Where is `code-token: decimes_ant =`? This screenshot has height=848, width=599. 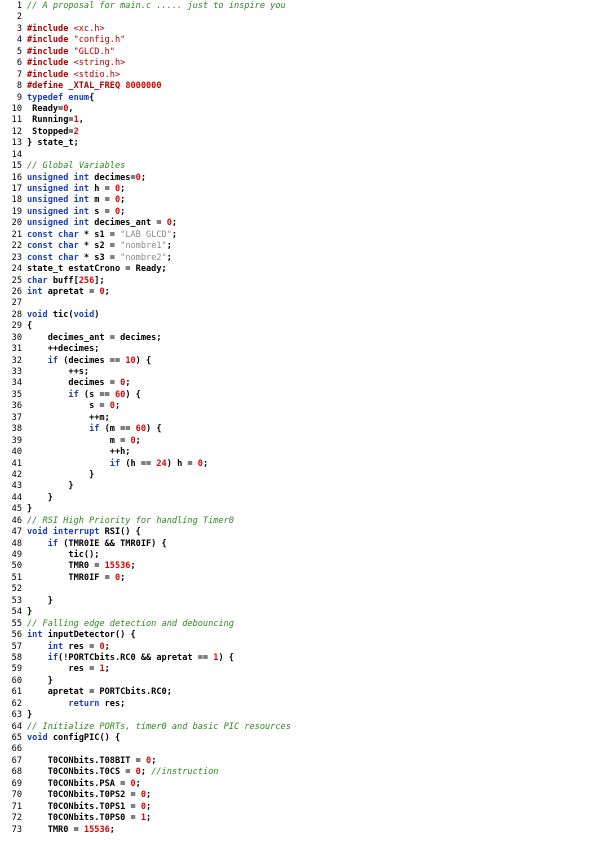 code-token: decimes_ant = is located at coordinates (128, 223).